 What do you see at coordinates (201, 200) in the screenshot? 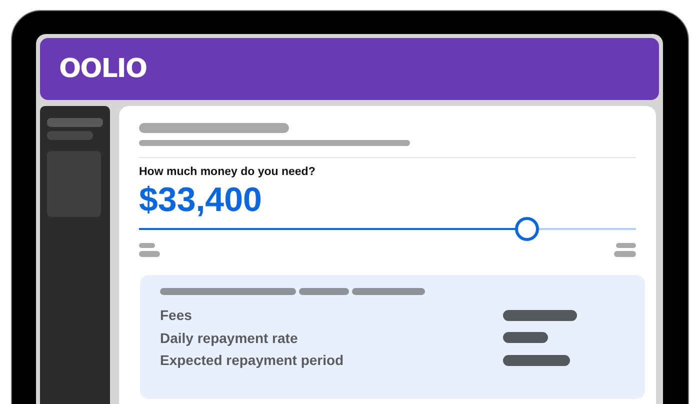
I see `amount-value: $33,400` at bounding box center [201, 200].